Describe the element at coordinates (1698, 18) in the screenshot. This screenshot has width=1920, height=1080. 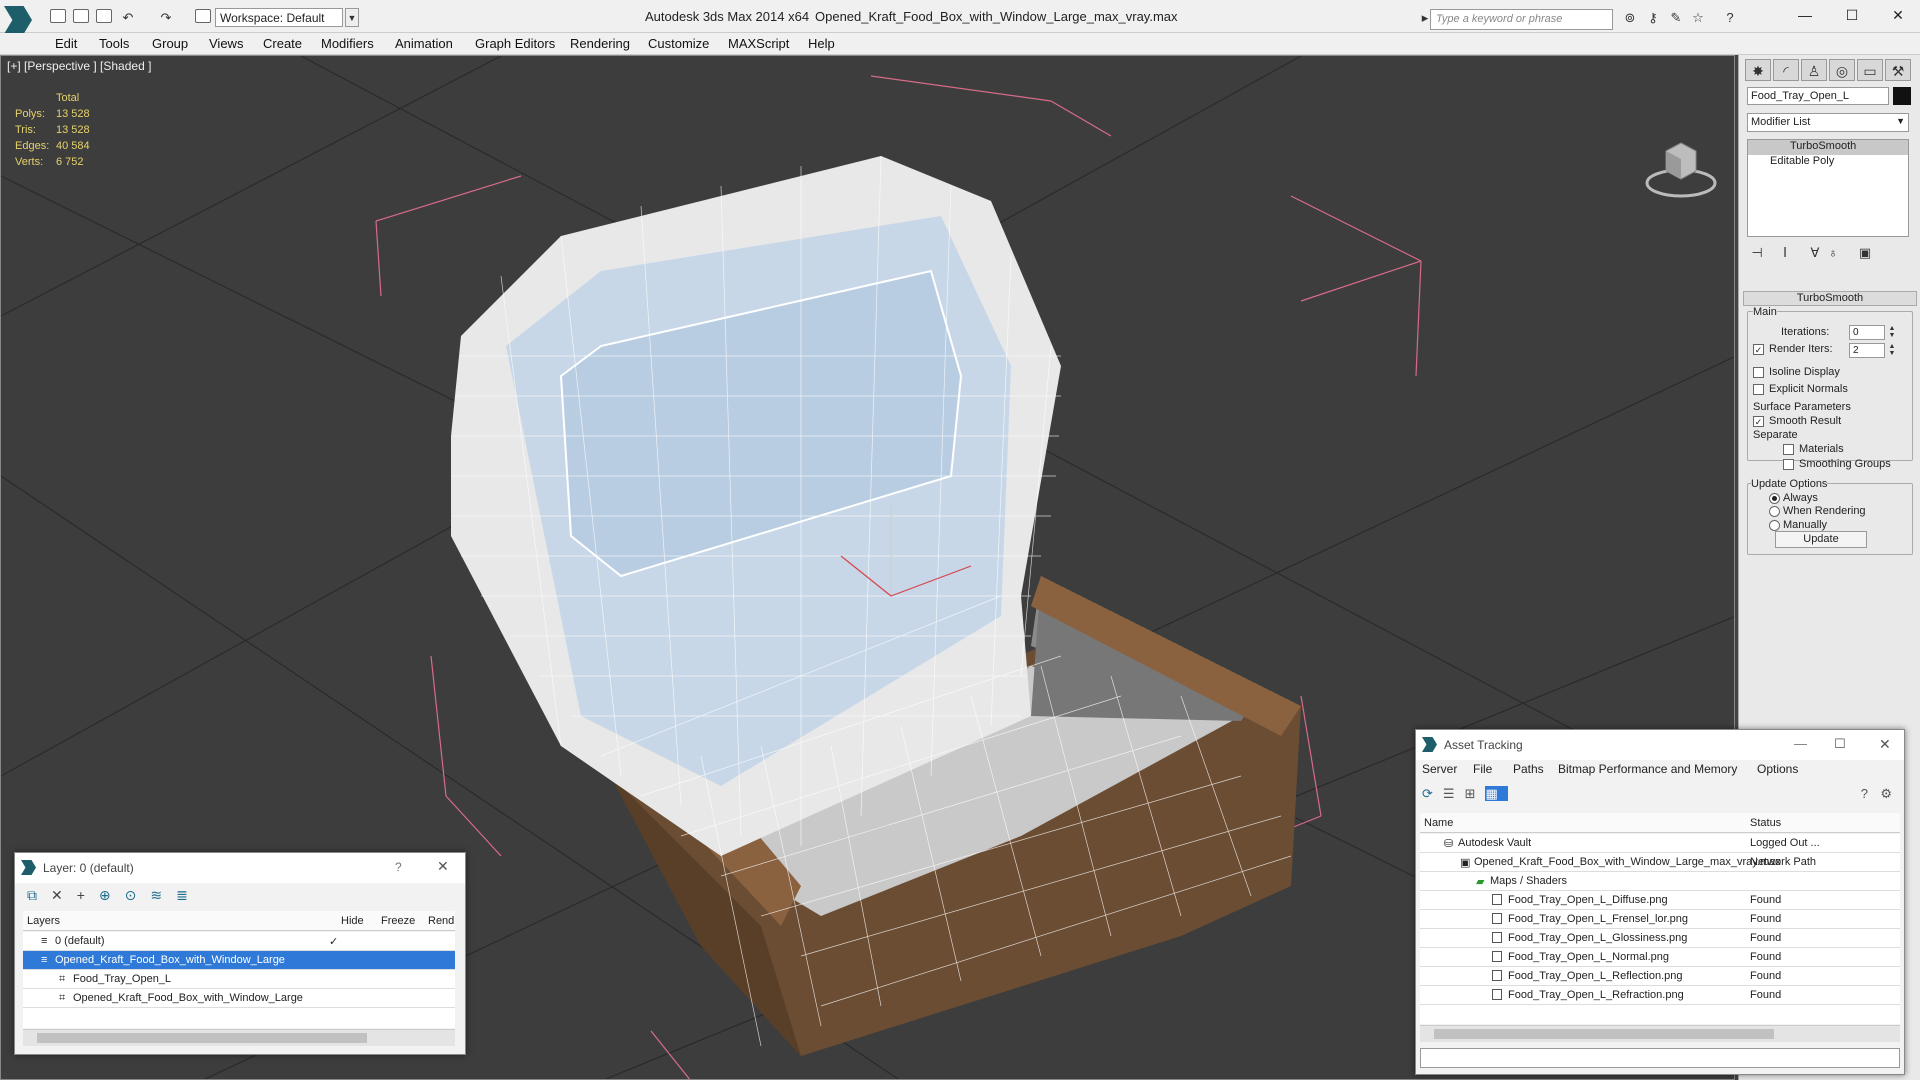
I see `star-icon: ☆` at that location.